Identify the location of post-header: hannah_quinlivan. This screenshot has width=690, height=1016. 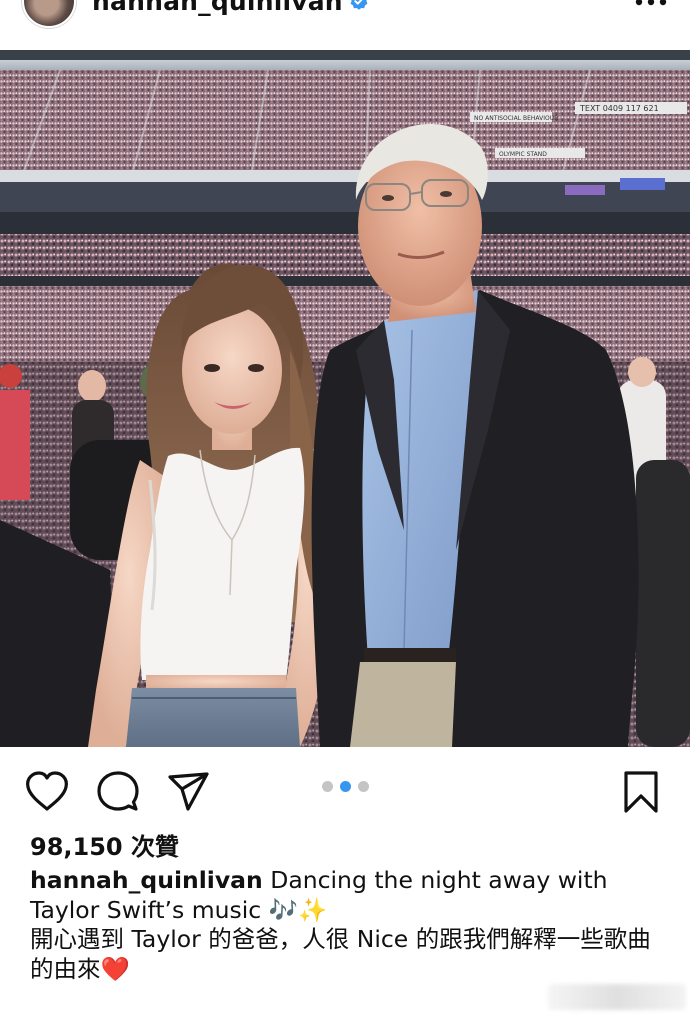
(345, 25).